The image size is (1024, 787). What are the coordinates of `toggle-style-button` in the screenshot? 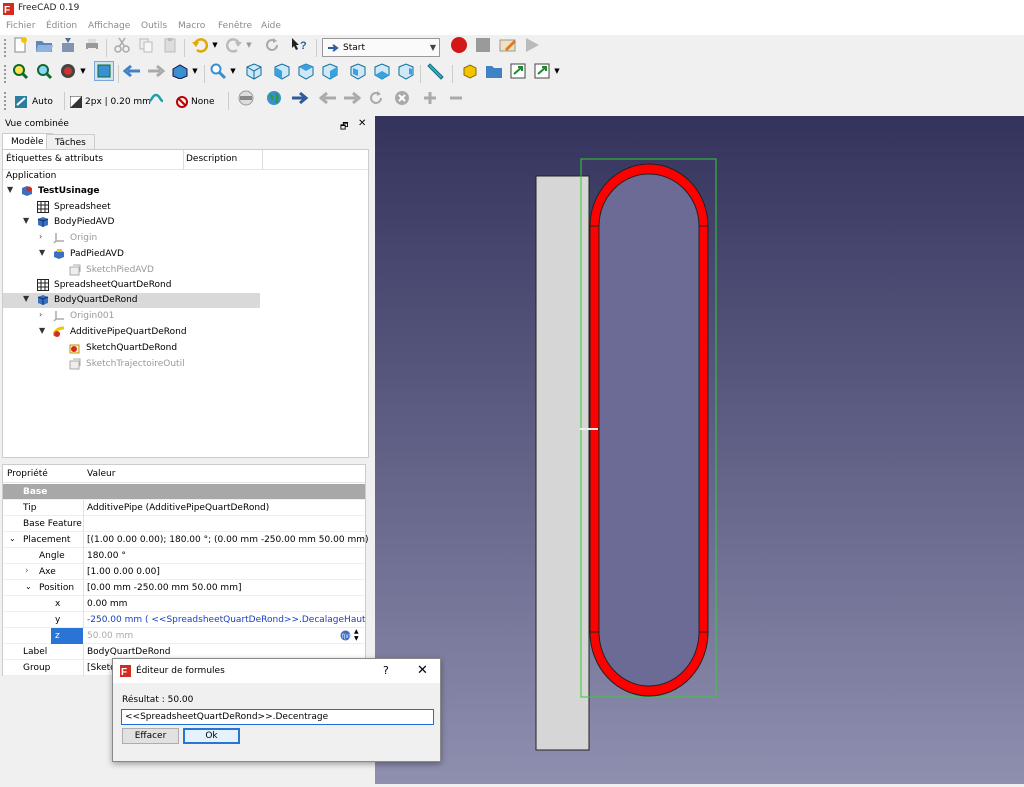 It's located at (156, 98).